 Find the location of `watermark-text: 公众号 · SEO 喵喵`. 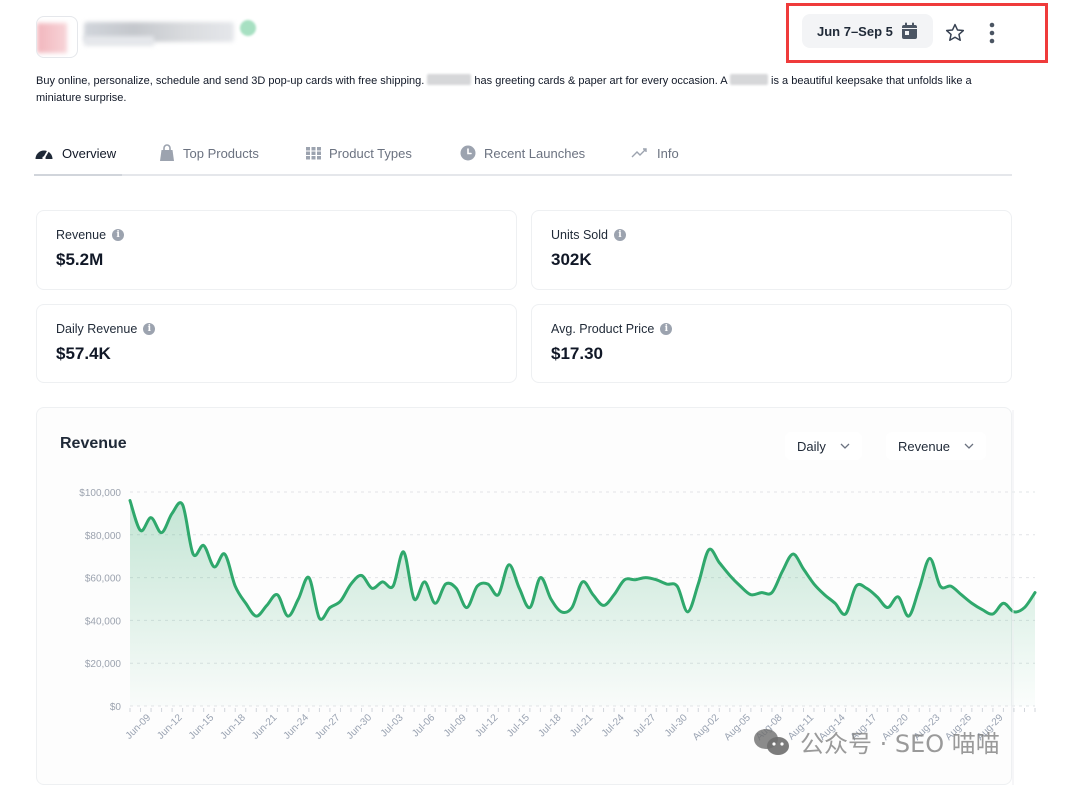

watermark-text: 公众号 · SEO 喵喵 is located at coordinates (900, 744).